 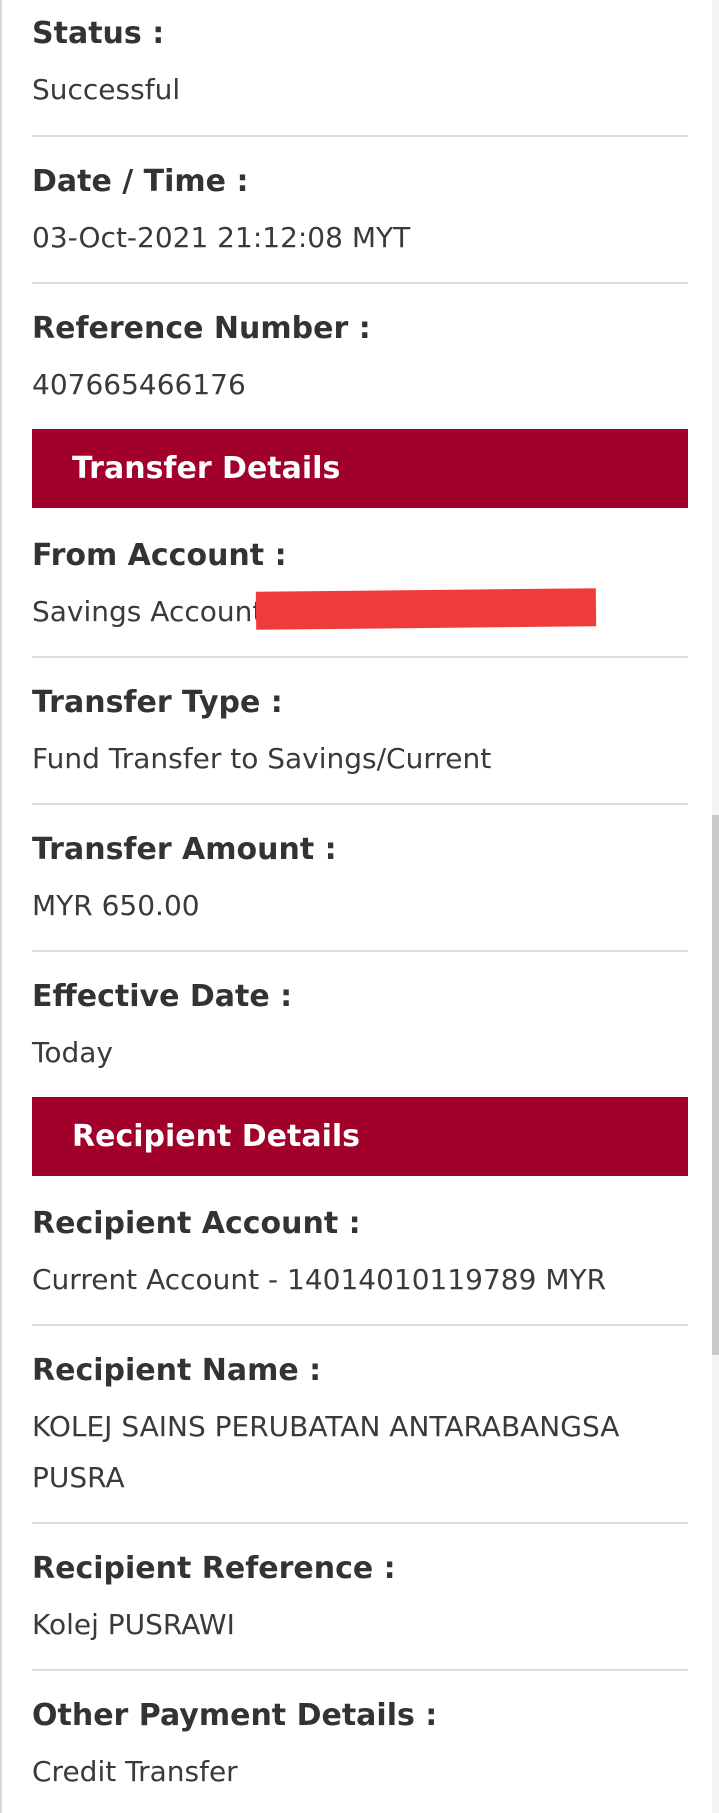 I want to click on other-payment-details-label: Other Payment Details :, so click(x=235, y=1715).